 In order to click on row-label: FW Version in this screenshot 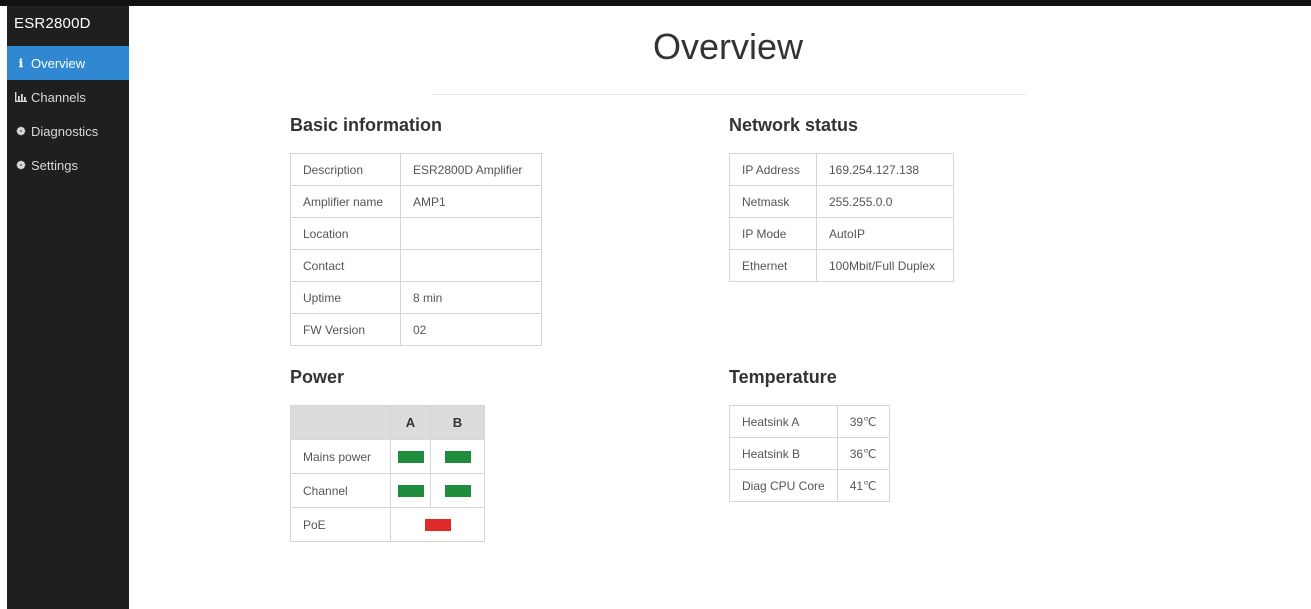, I will do `click(345, 329)`.